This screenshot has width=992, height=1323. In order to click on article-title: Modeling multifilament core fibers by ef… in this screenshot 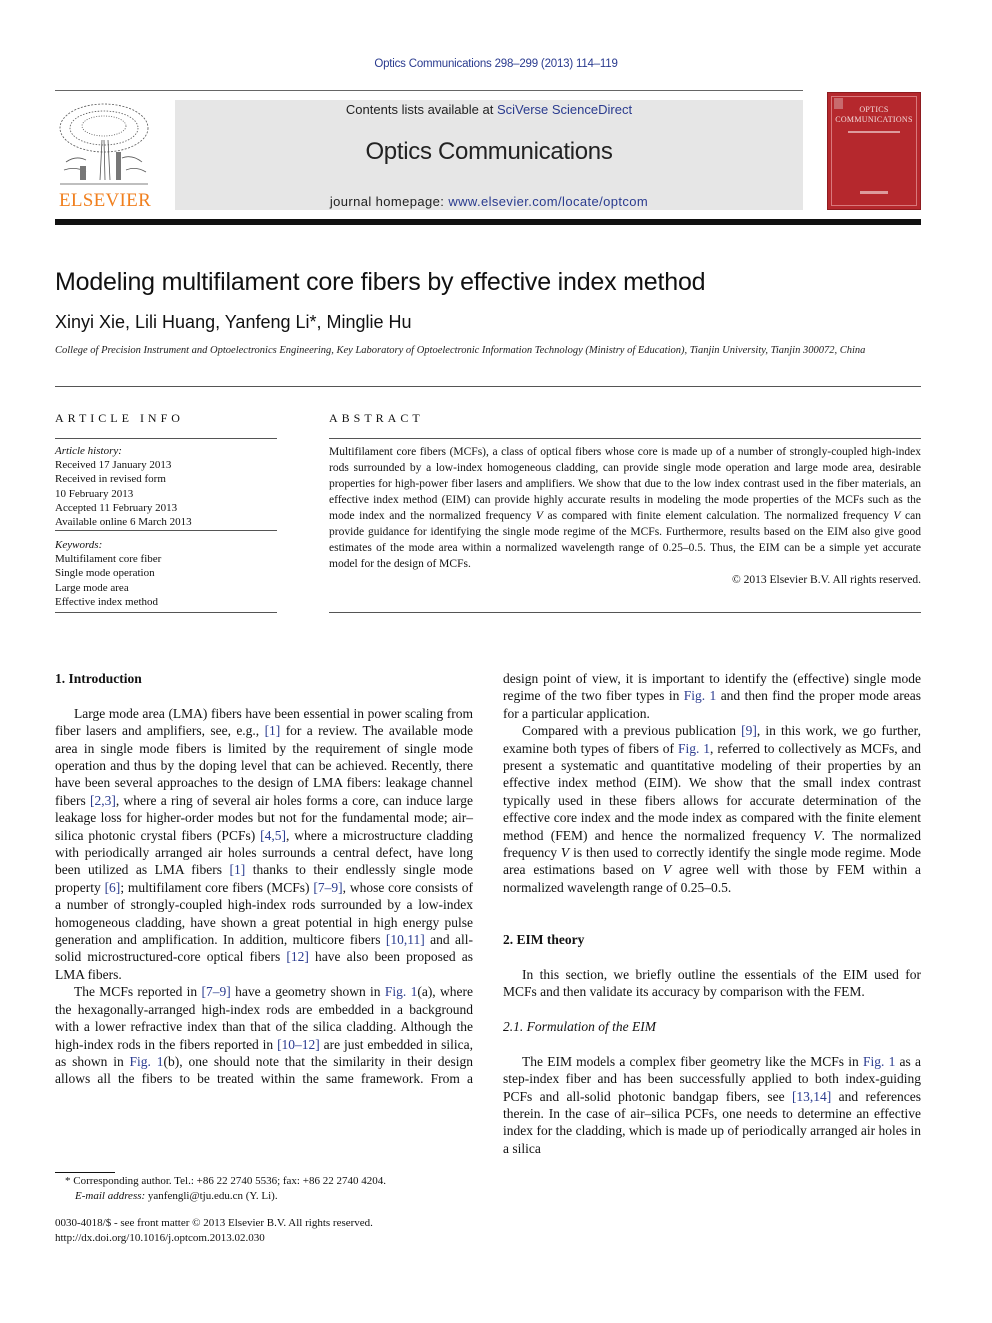, I will do `click(380, 282)`.